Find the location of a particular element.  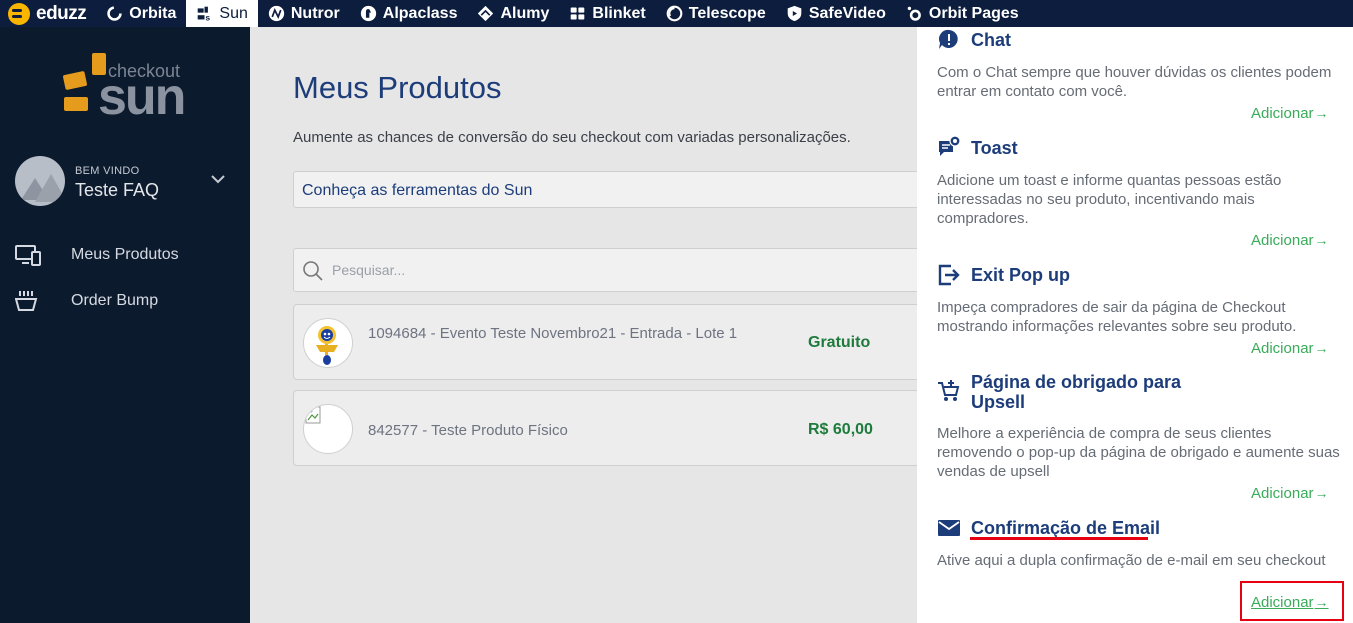

product-name: 842577 - Teste Produto Físico is located at coordinates (468, 430).